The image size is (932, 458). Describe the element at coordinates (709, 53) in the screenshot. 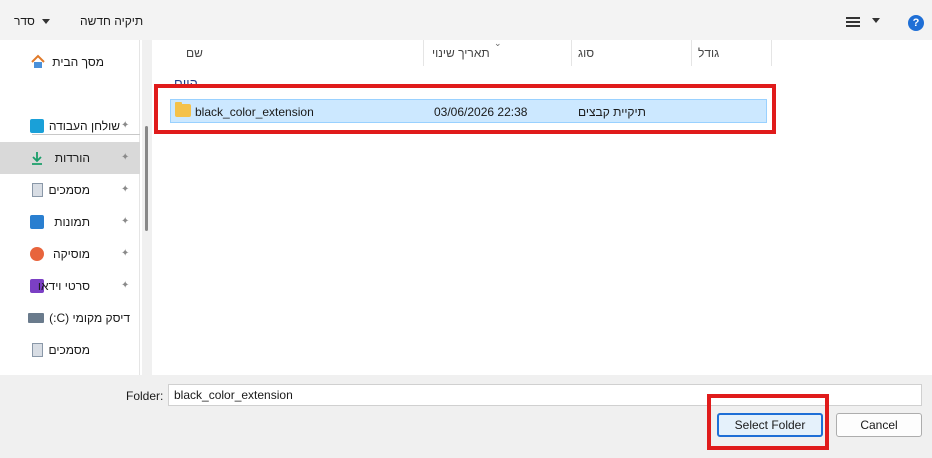

I see `column-size-label: גודל` at that location.